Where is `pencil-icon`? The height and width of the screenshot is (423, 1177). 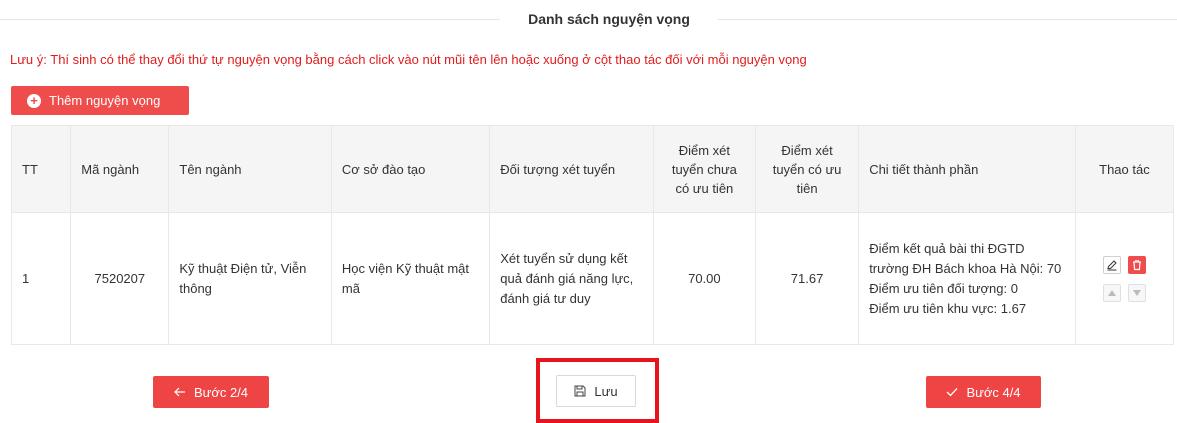
pencil-icon is located at coordinates (1112, 264).